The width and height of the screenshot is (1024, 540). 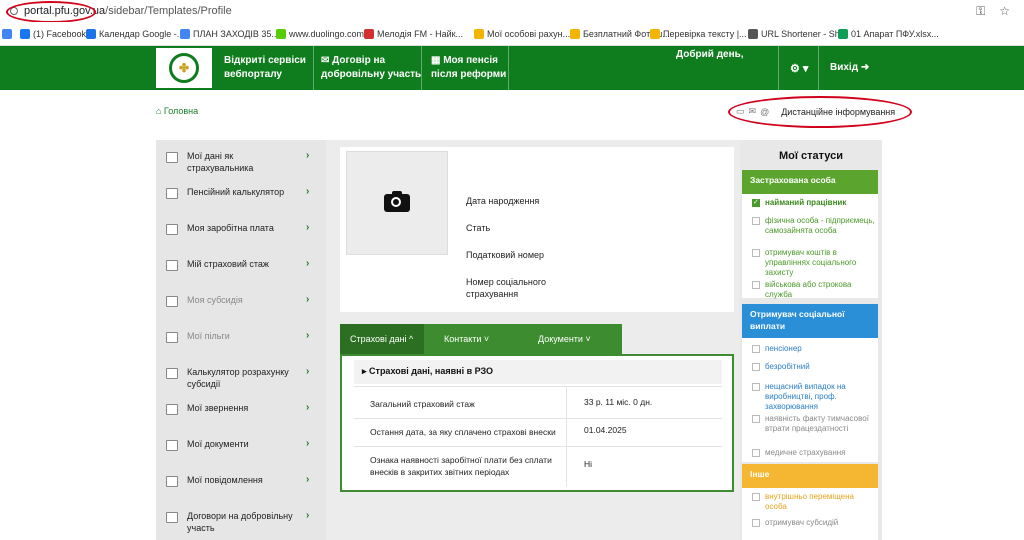 I want to click on field-social-number: Номер соціального страхування, so click(x=506, y=288).